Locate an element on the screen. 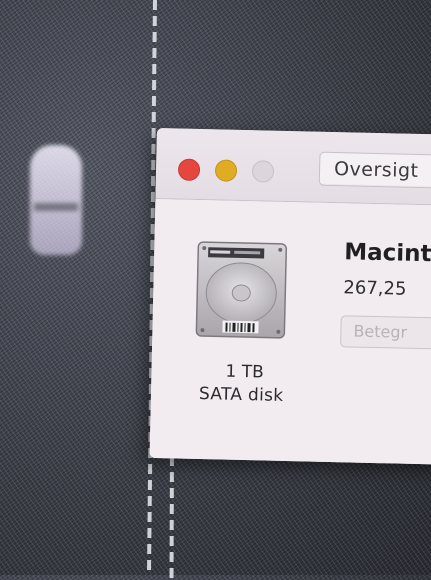  close-window-button is located at coordinates (189, 169).